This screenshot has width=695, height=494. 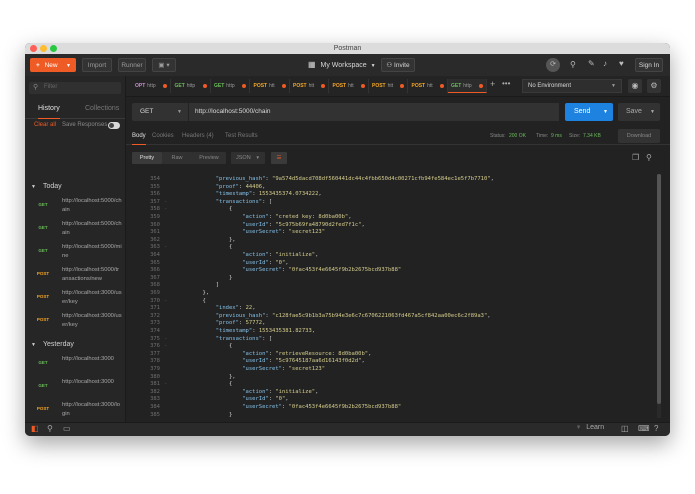 I want to click on tab-history: History, so click(x=49, y=109).